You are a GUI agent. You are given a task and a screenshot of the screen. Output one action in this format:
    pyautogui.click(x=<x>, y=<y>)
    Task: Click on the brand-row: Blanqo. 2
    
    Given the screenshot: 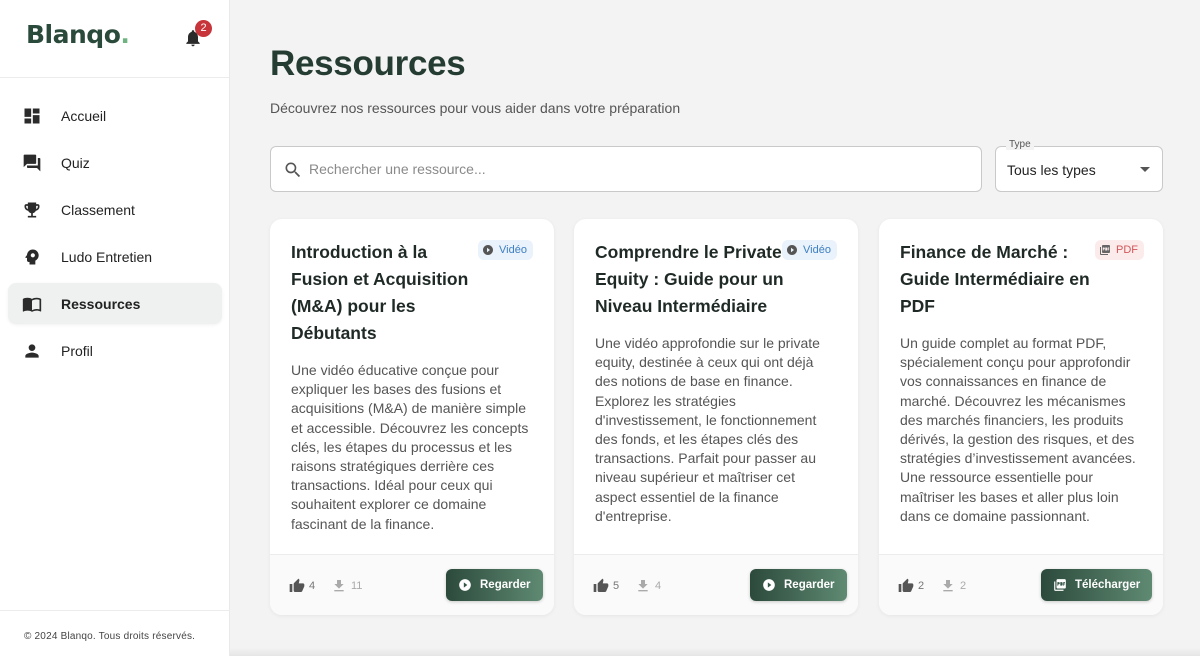 What is the action you would take?
    pyautogui.click(x=114, y=39)
    